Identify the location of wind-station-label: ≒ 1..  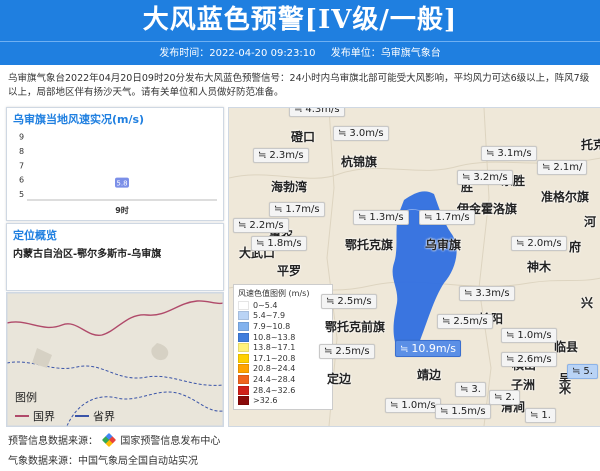
(540, 415).